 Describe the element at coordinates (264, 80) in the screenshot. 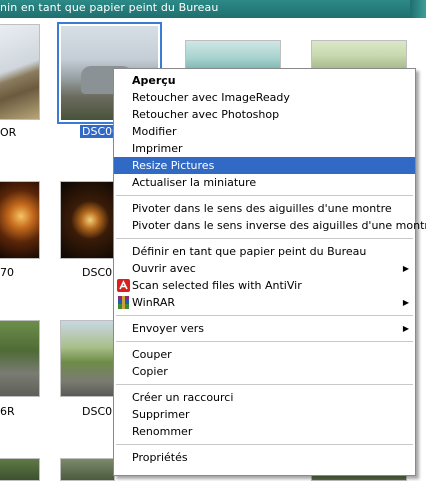

I see `menu-item-apercu: Aperçu` at that location.